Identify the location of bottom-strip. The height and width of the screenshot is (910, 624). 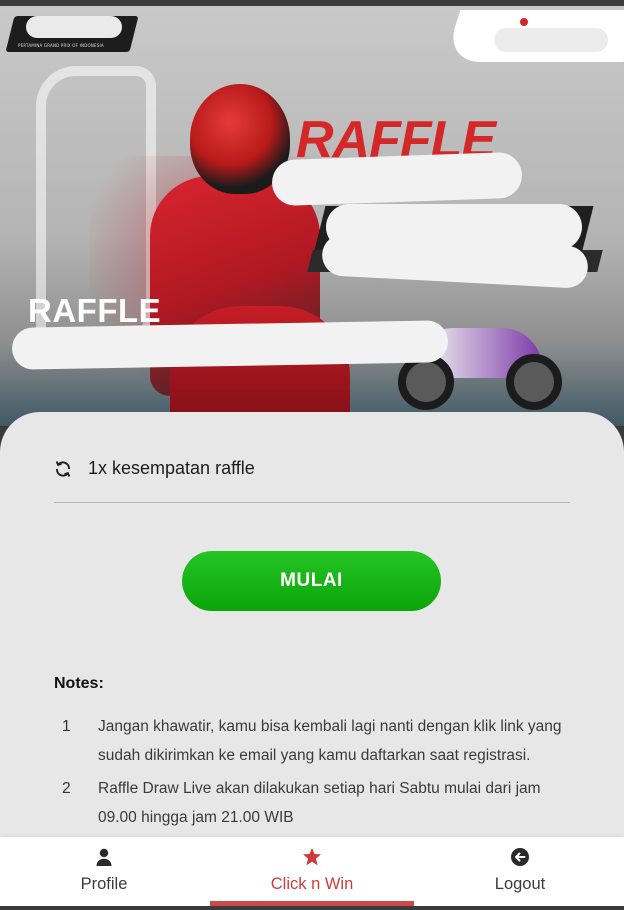
(312, 908).